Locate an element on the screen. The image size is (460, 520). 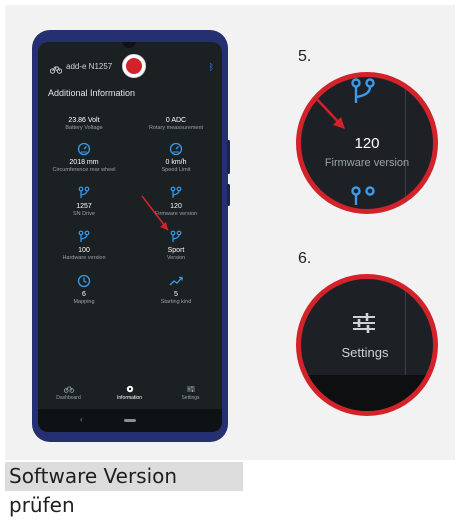
info-gear-icon is located at coordinates (129, 389).